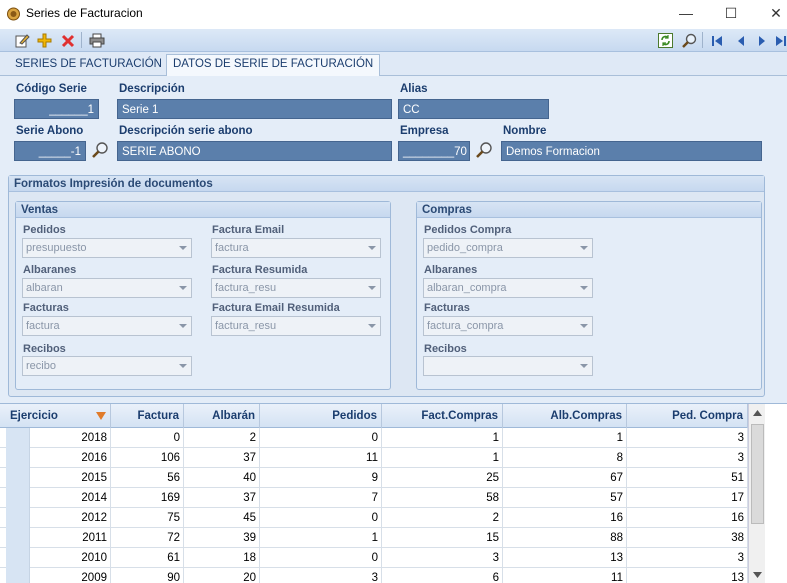  I want to click on table-cell: 8, so click(565, 458).